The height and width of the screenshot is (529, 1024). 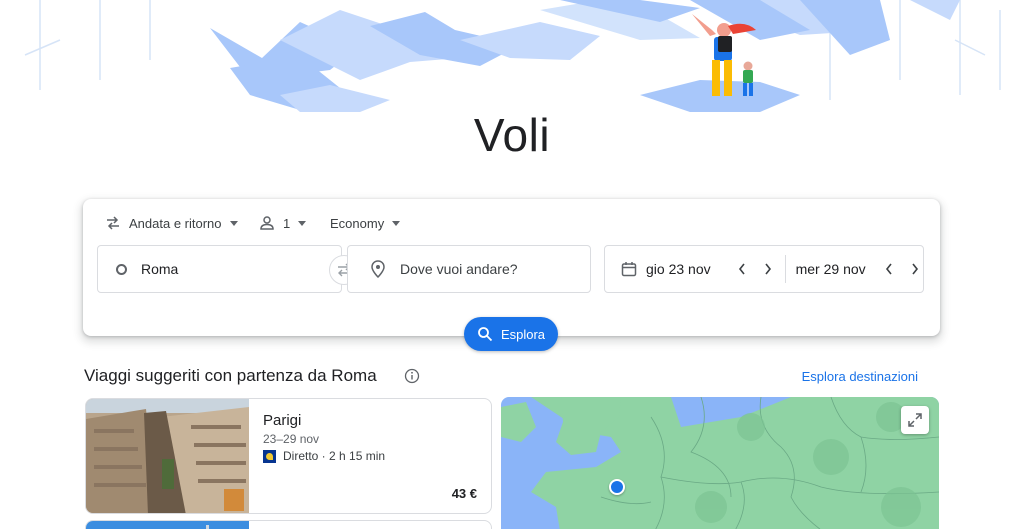 I want to click on explore-button-label: Esplora, so click(x=523, y=334).